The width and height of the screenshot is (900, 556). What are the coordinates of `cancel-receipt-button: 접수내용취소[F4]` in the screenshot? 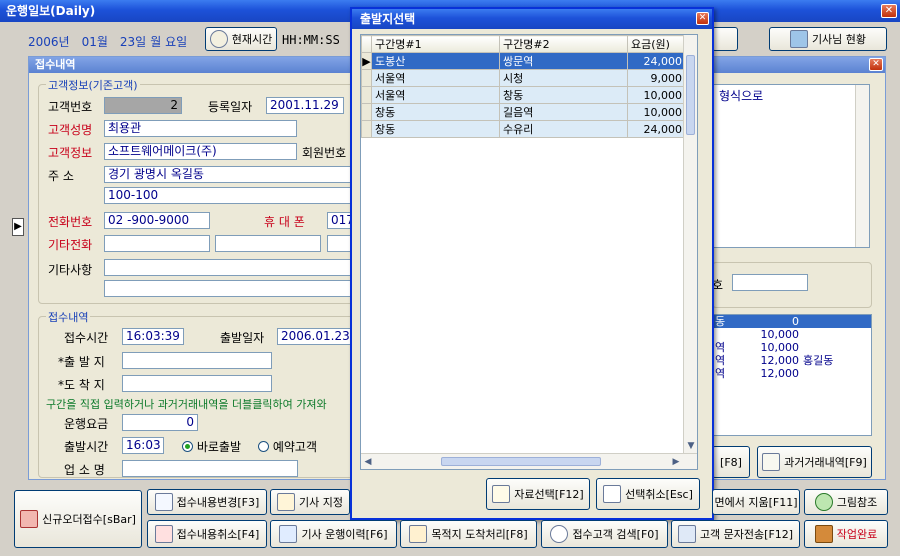 It's located at (207, 534).